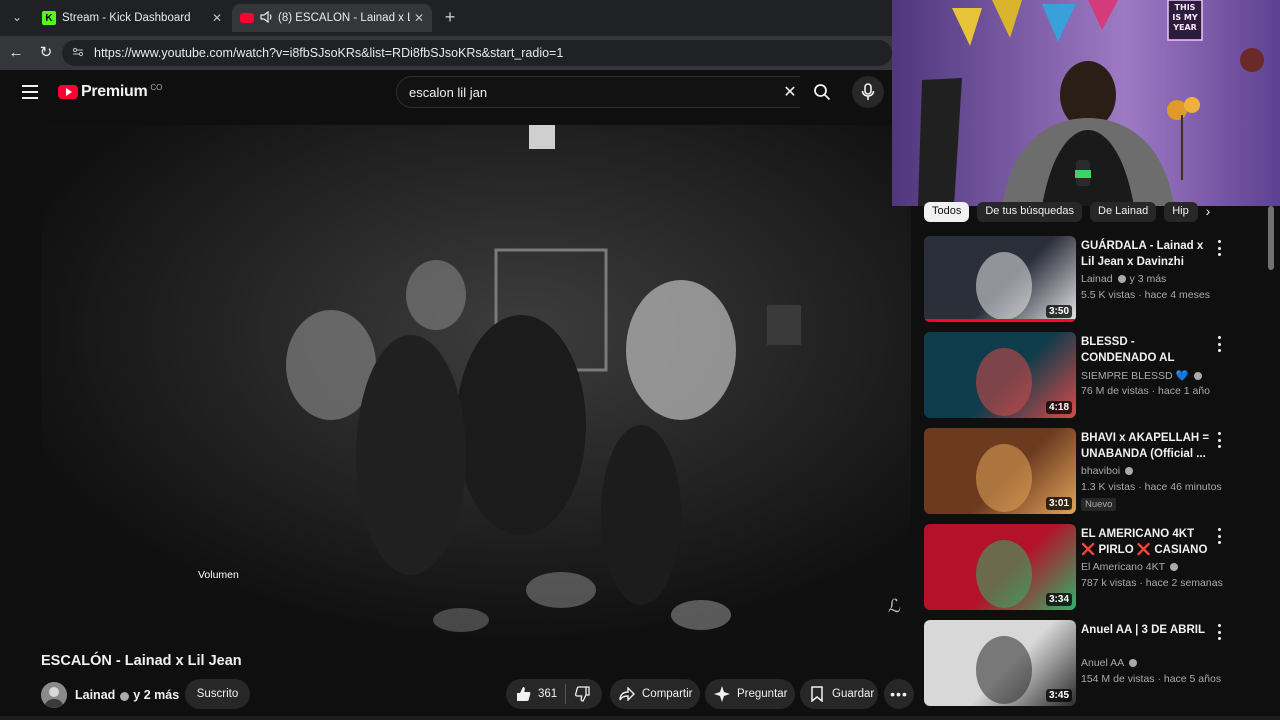 The height and width of the screenshot is (720, 1280). What do you see at coordinates (1000, 279) in the screenshot?
I see `recommendation-thumbnail: 3:50` at bounding box center [1000, 279].